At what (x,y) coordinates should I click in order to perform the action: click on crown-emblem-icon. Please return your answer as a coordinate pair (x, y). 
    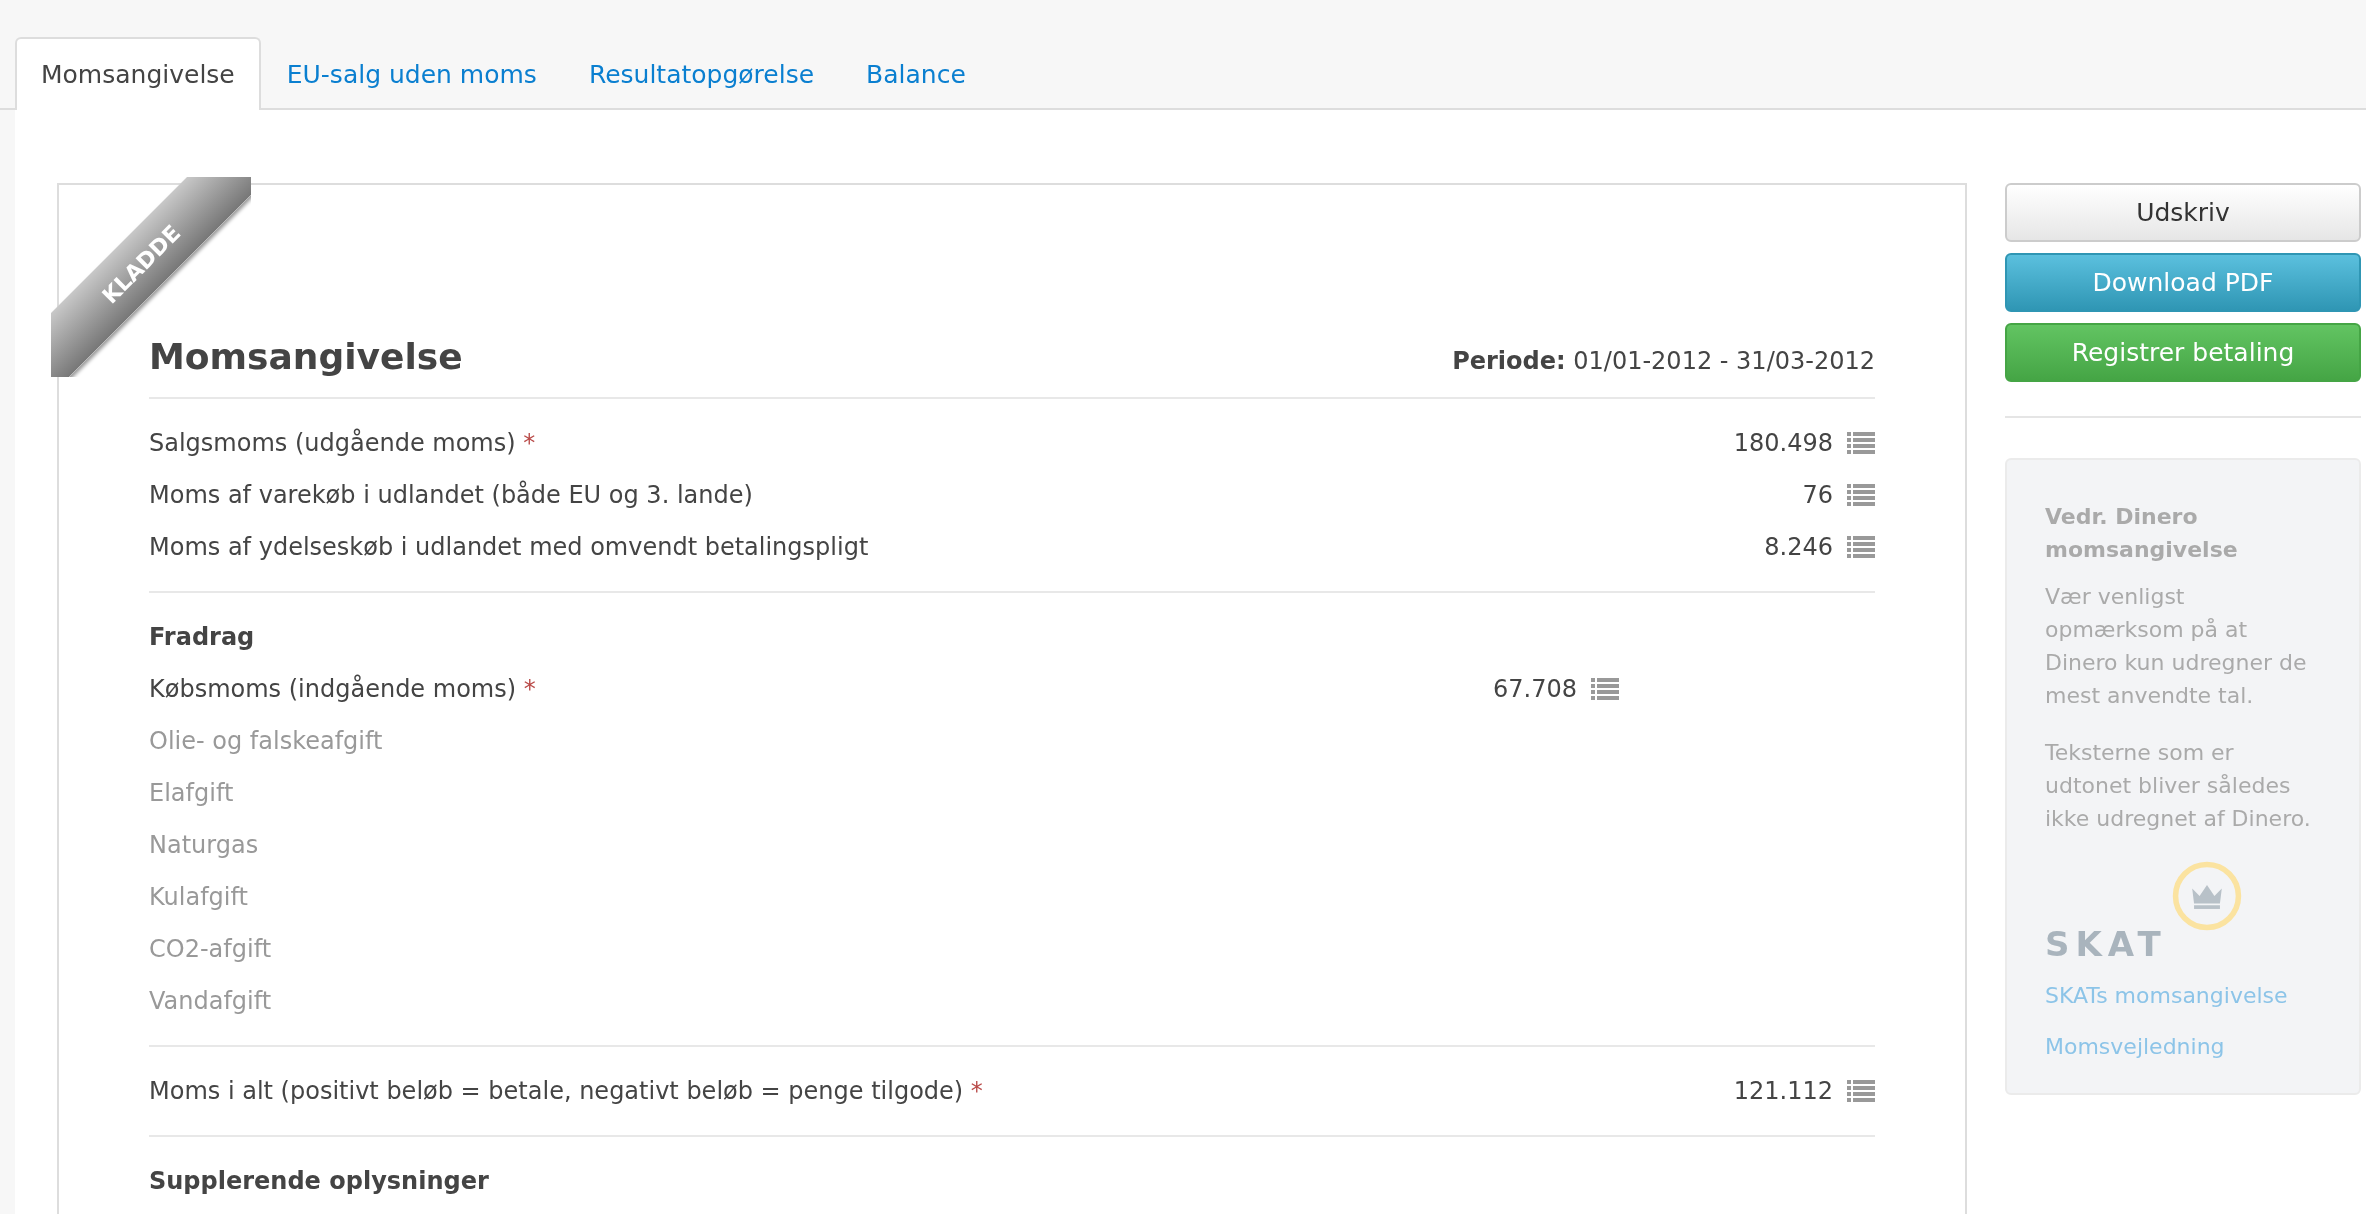
    Looking at the image, I should click on (2207, 896).